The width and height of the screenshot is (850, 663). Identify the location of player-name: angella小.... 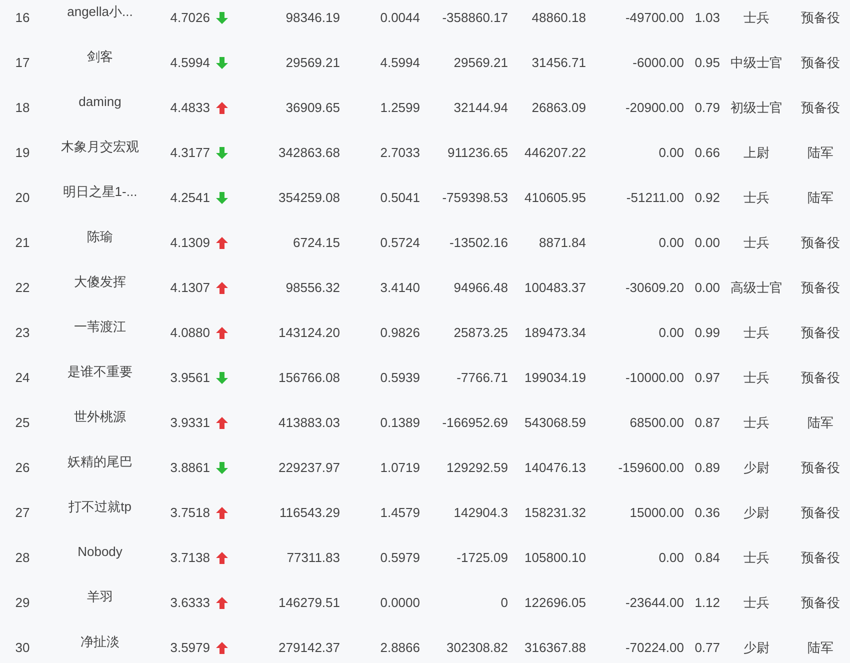
(100, 11).